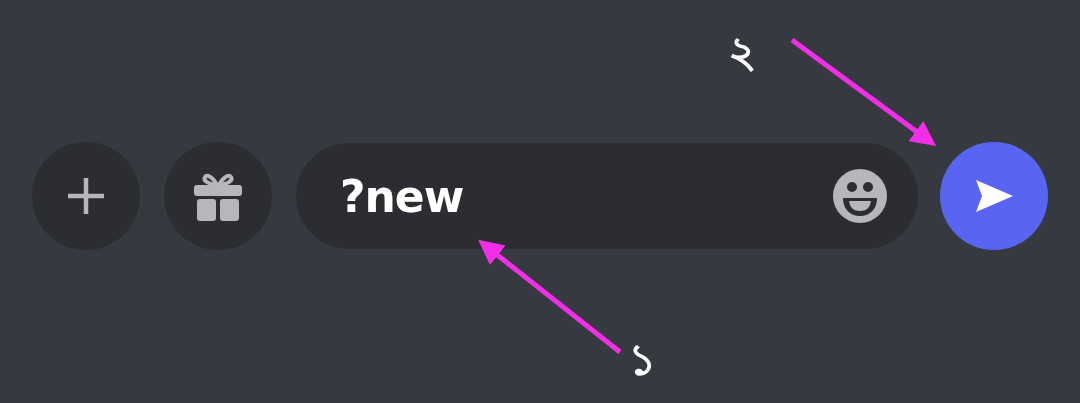 This screenshot has width=1080, height=403. I want to click on annotation-number: ২, so click(742, 52).